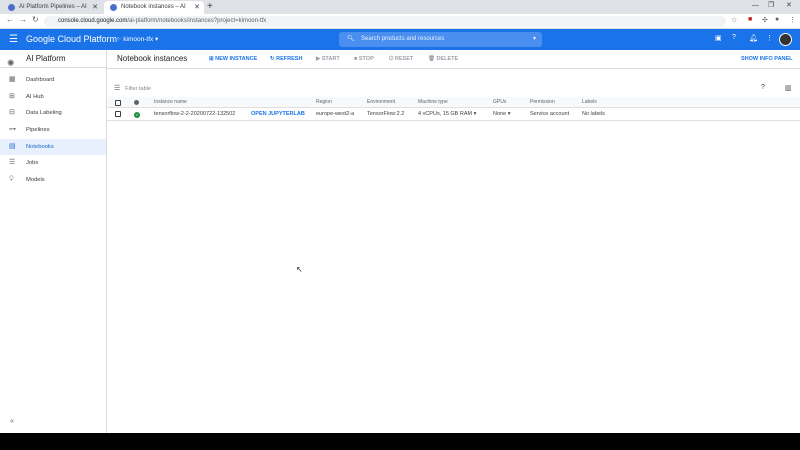  Describe the element at coordinates (328, 59) in the screenshot. I see `start-button: ▶ START` at that location.